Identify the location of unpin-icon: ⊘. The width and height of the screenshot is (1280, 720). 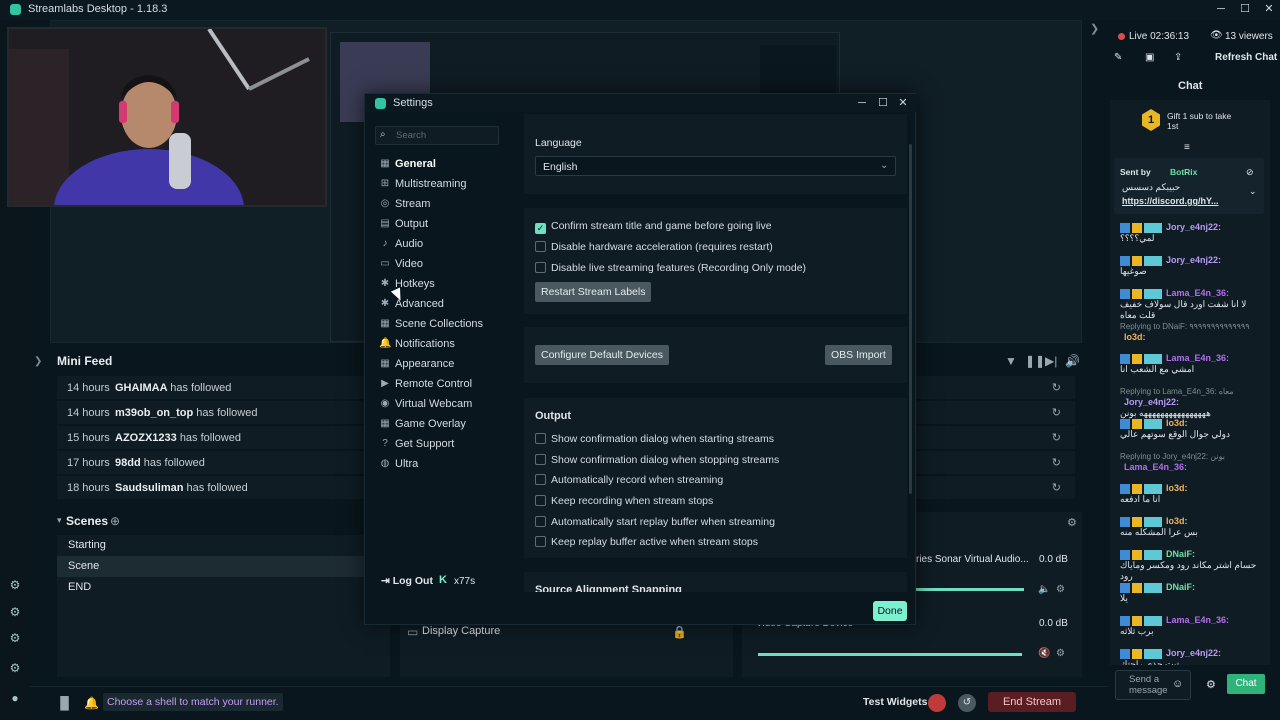
(1250, 172).